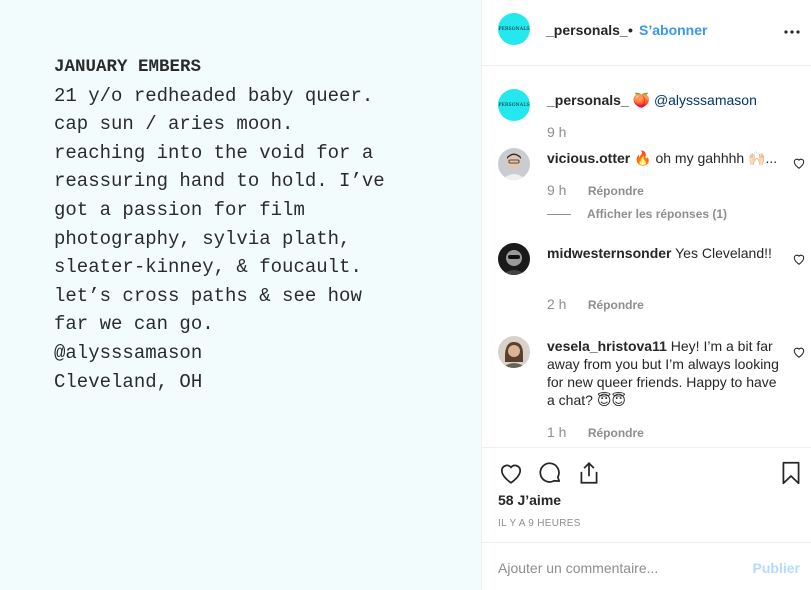 The height and width of the screenshot is (590, 811). I want to click on caption-avatar: PERSONALS, so click(514, 105).